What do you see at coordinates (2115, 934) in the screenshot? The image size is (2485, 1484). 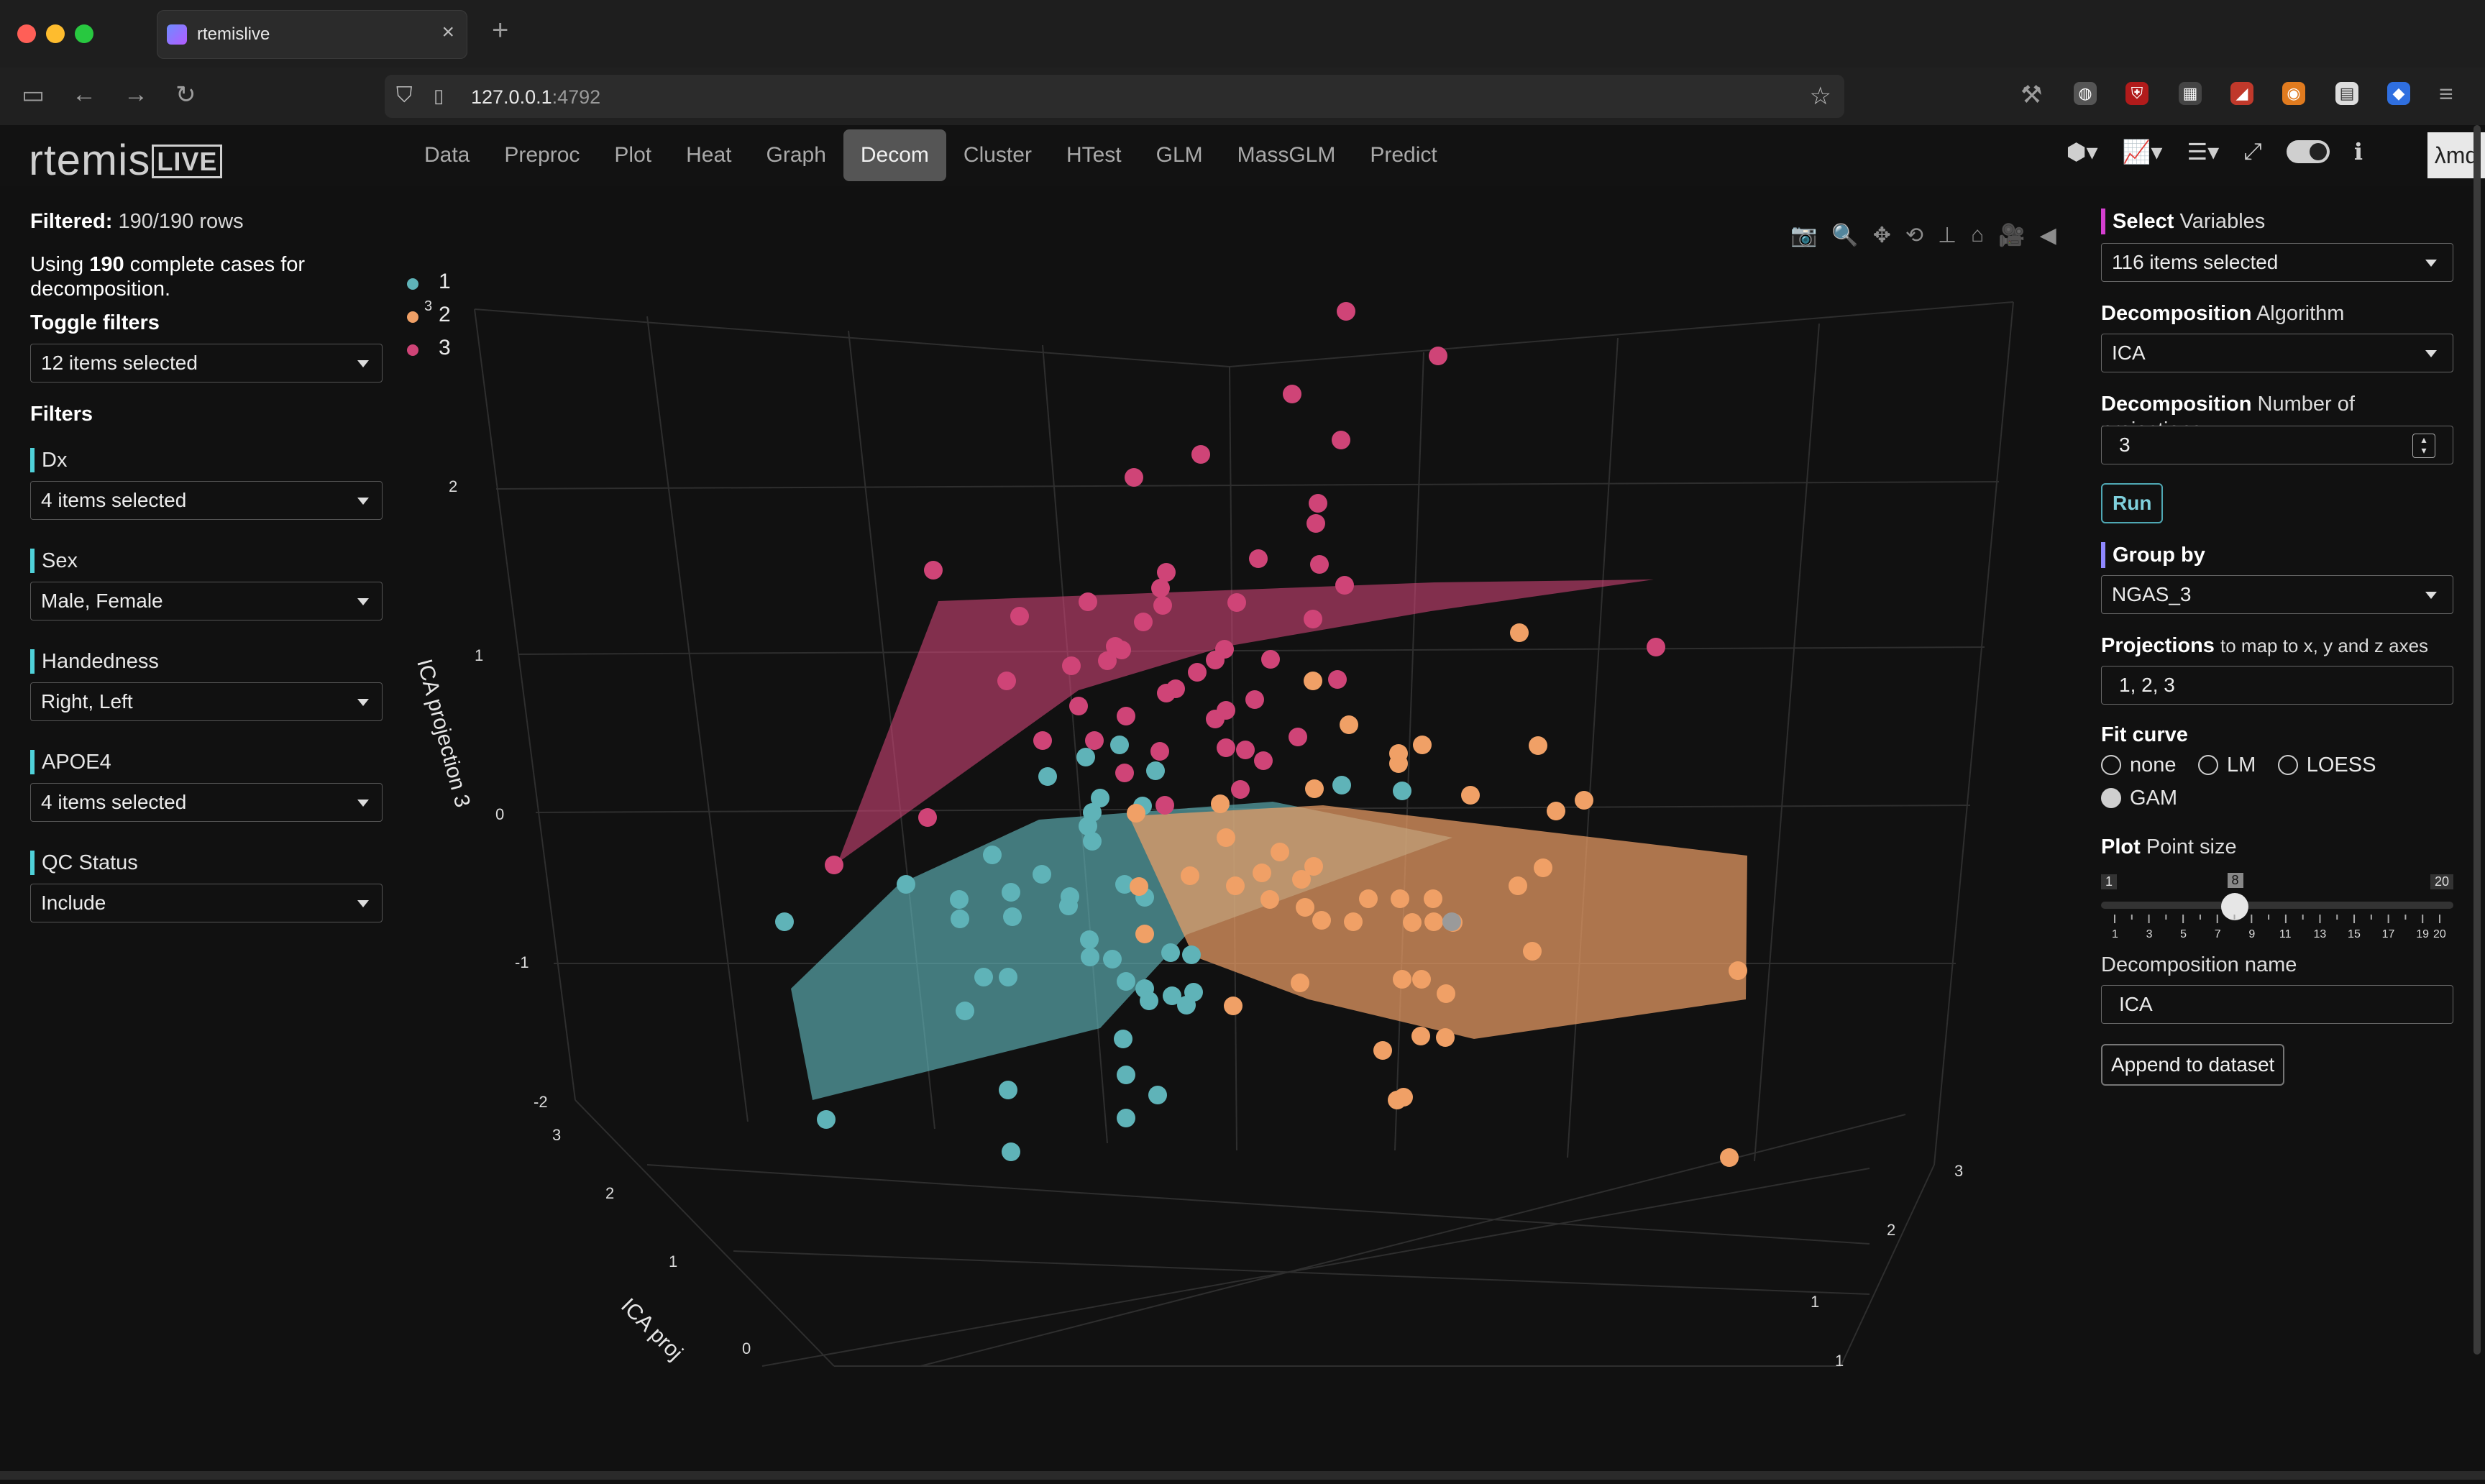 I see `slider-tick-label: 1` at bounding box center [2115, 934].